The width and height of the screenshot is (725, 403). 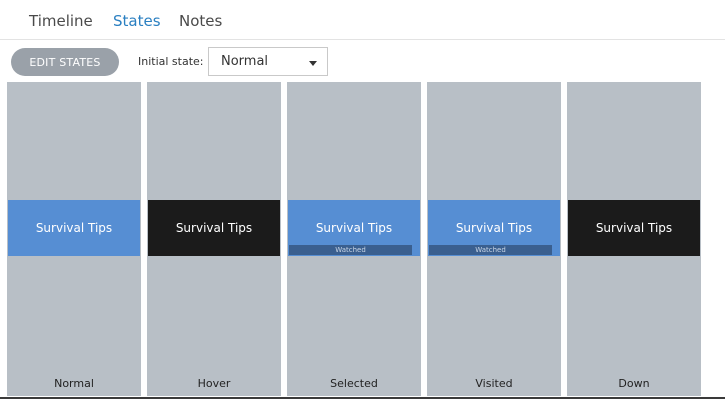 What do you see at coordinates (214, 383) in the screenshot?
I see `state-label: Hover` at bounding box center [214, 383].